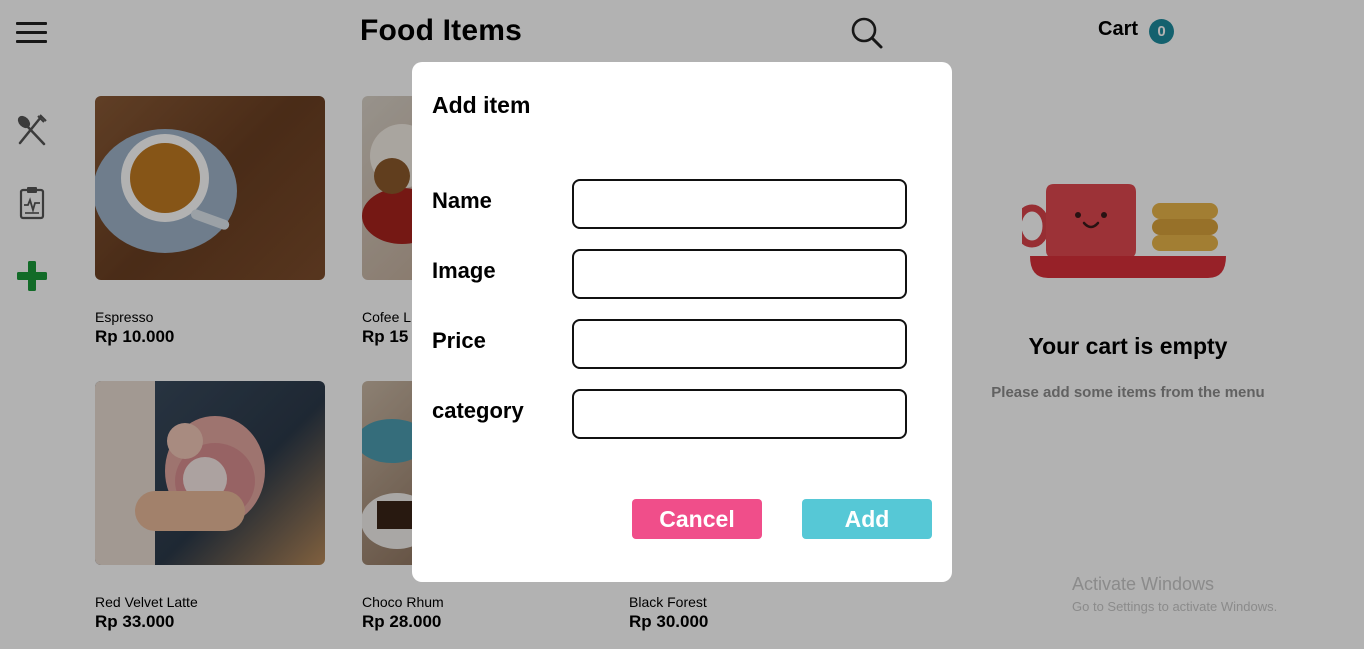 Image resolution: width=1364 pixels, height=649 pixels. Describe the element at coordinates (739, 274) in the screenshot. I see `image-input` at that location.